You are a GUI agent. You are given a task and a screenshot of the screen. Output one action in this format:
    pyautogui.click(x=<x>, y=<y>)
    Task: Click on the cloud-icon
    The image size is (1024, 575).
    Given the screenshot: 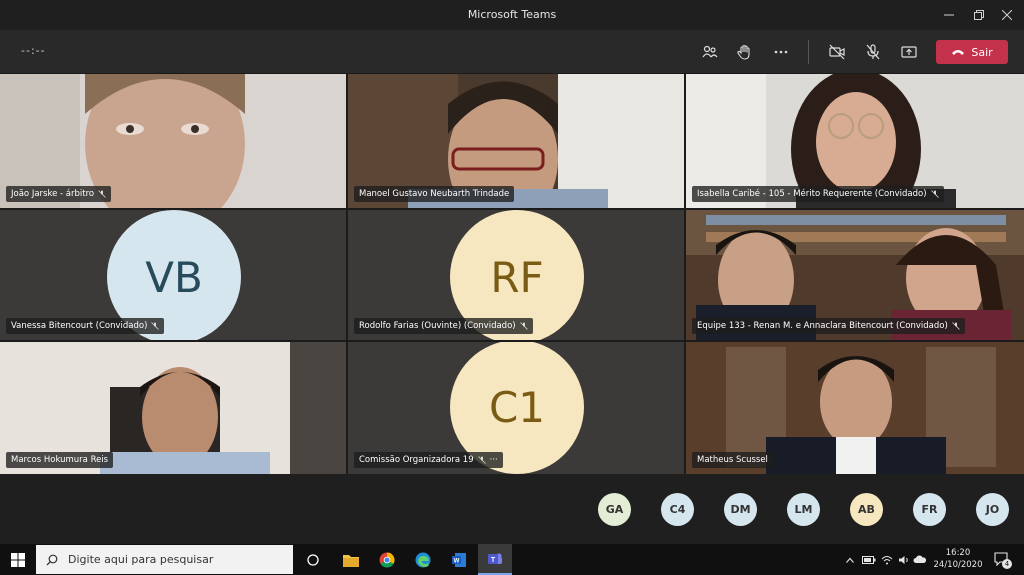 What is the action you would take?
    pyautogui.click(x=920, y=559)
    